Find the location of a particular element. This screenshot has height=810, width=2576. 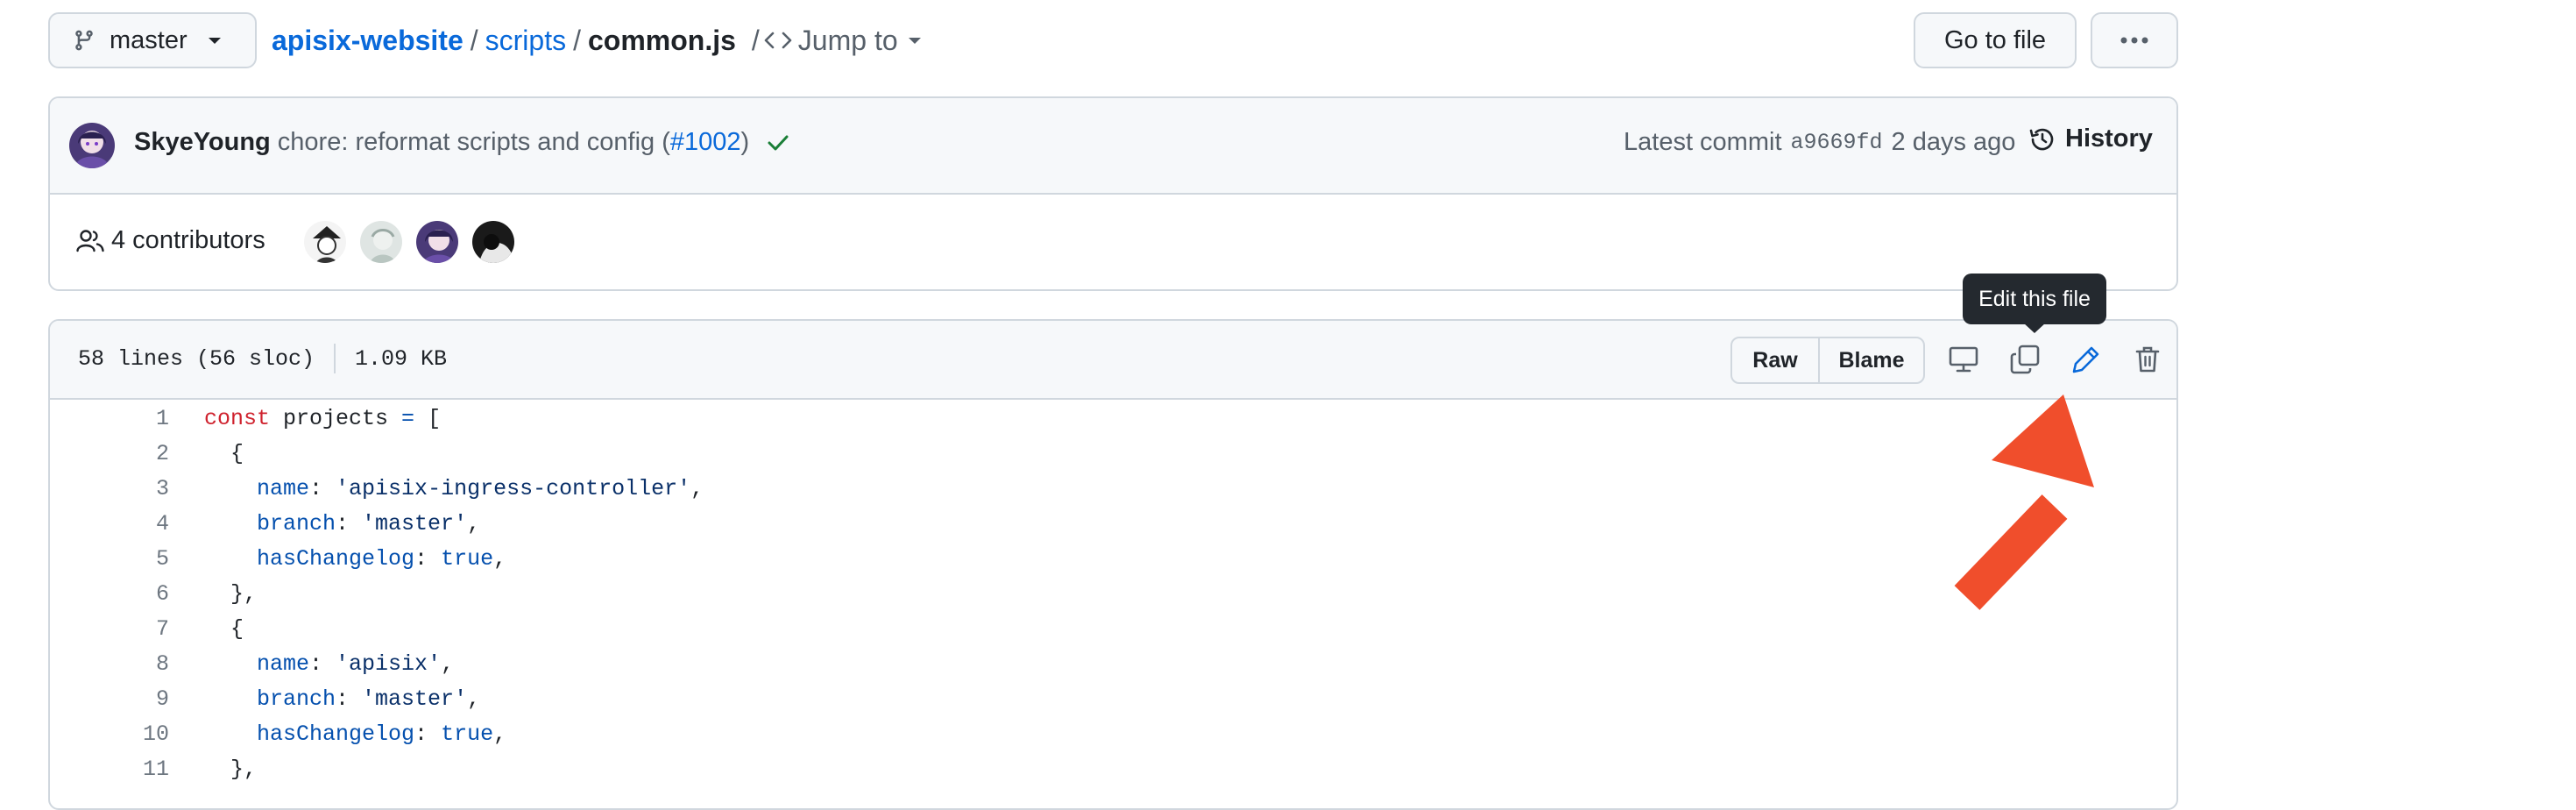

line-code: branch: 'master', is located at coordinates (342, 524).